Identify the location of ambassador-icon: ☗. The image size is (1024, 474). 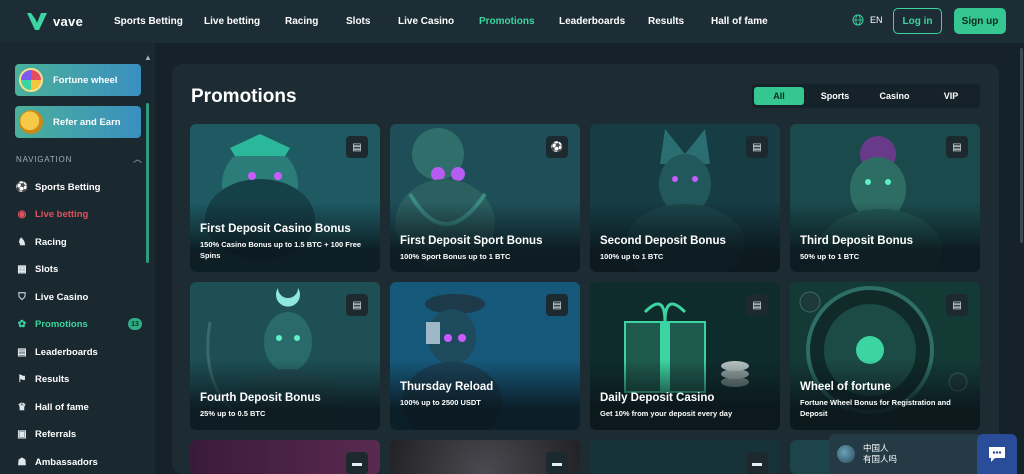
(22, 462).